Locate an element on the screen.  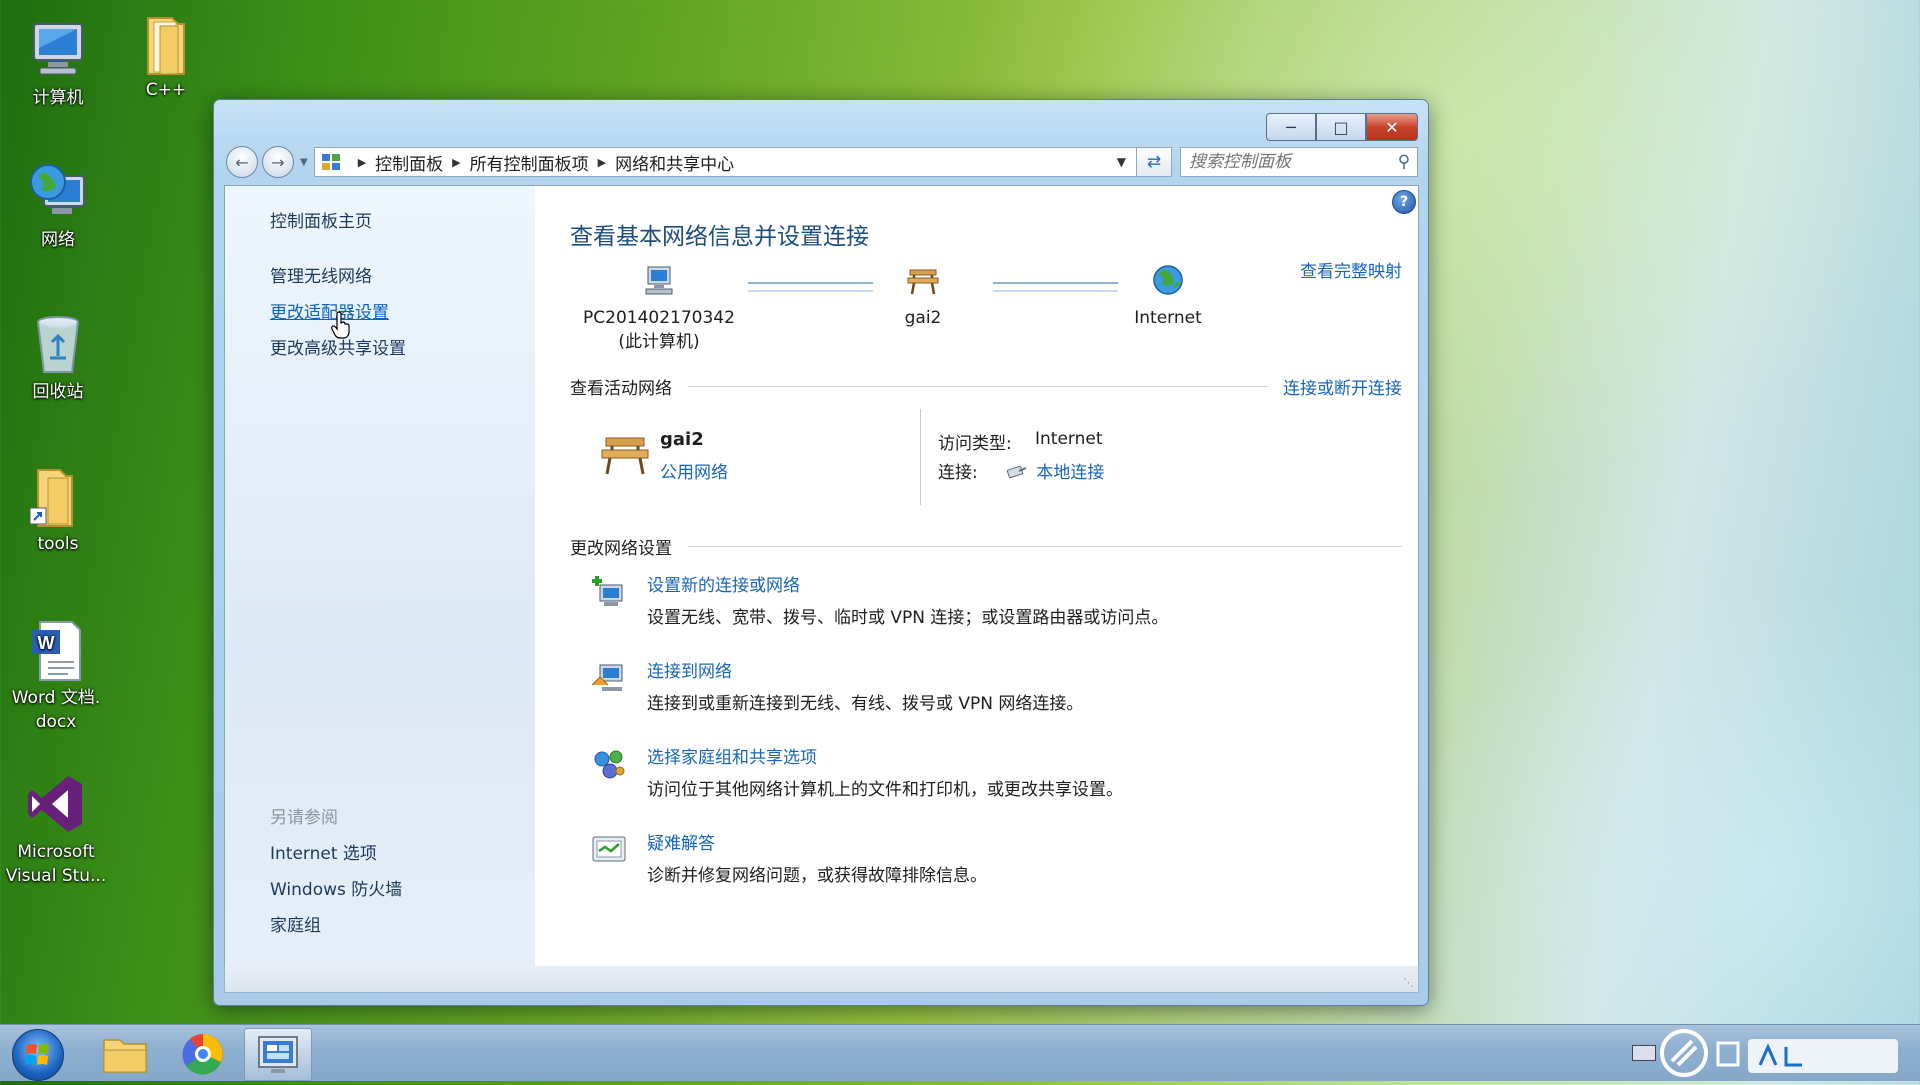
maximize-button: □ is located at coordinates (1341, 127).